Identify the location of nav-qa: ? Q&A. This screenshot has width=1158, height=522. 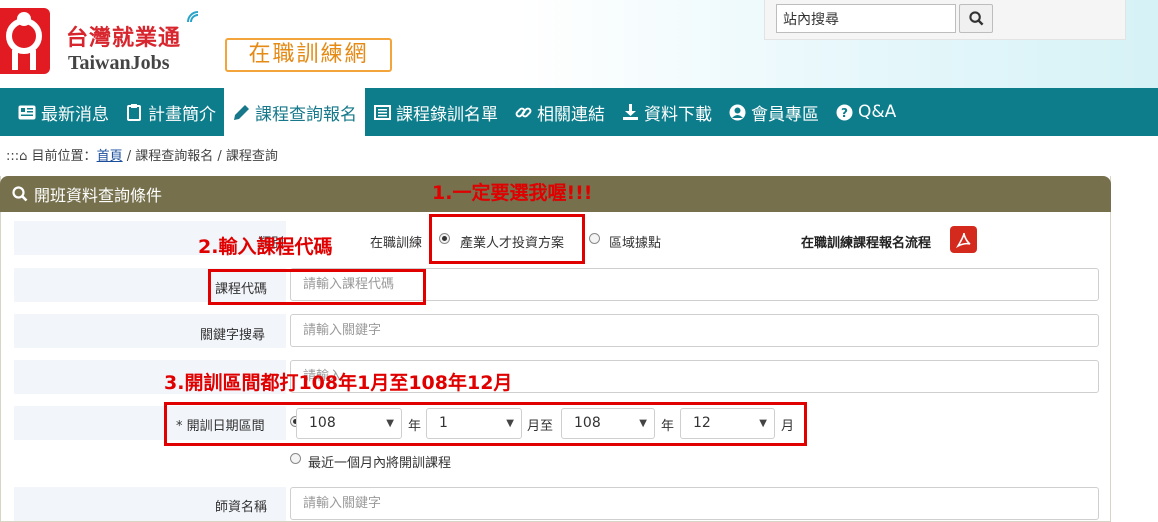
(865, 112).